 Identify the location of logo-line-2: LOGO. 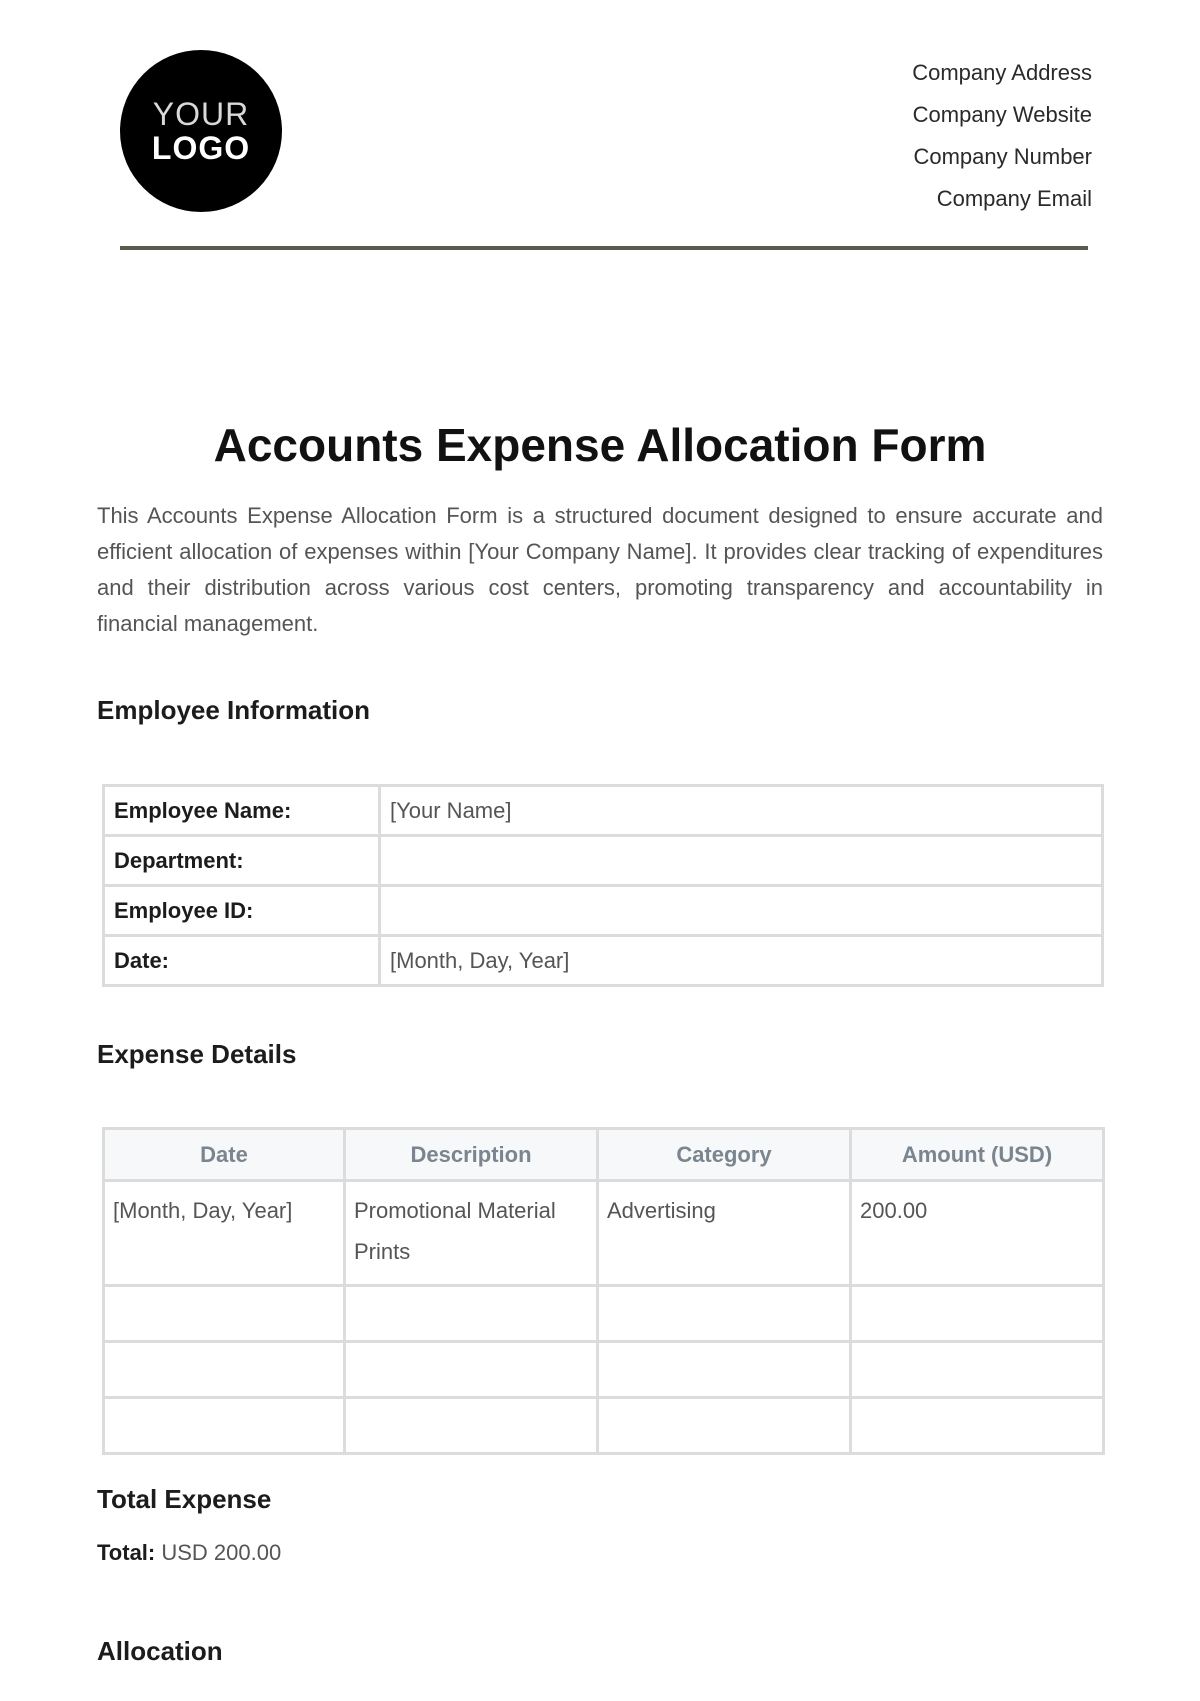
(201, 148).